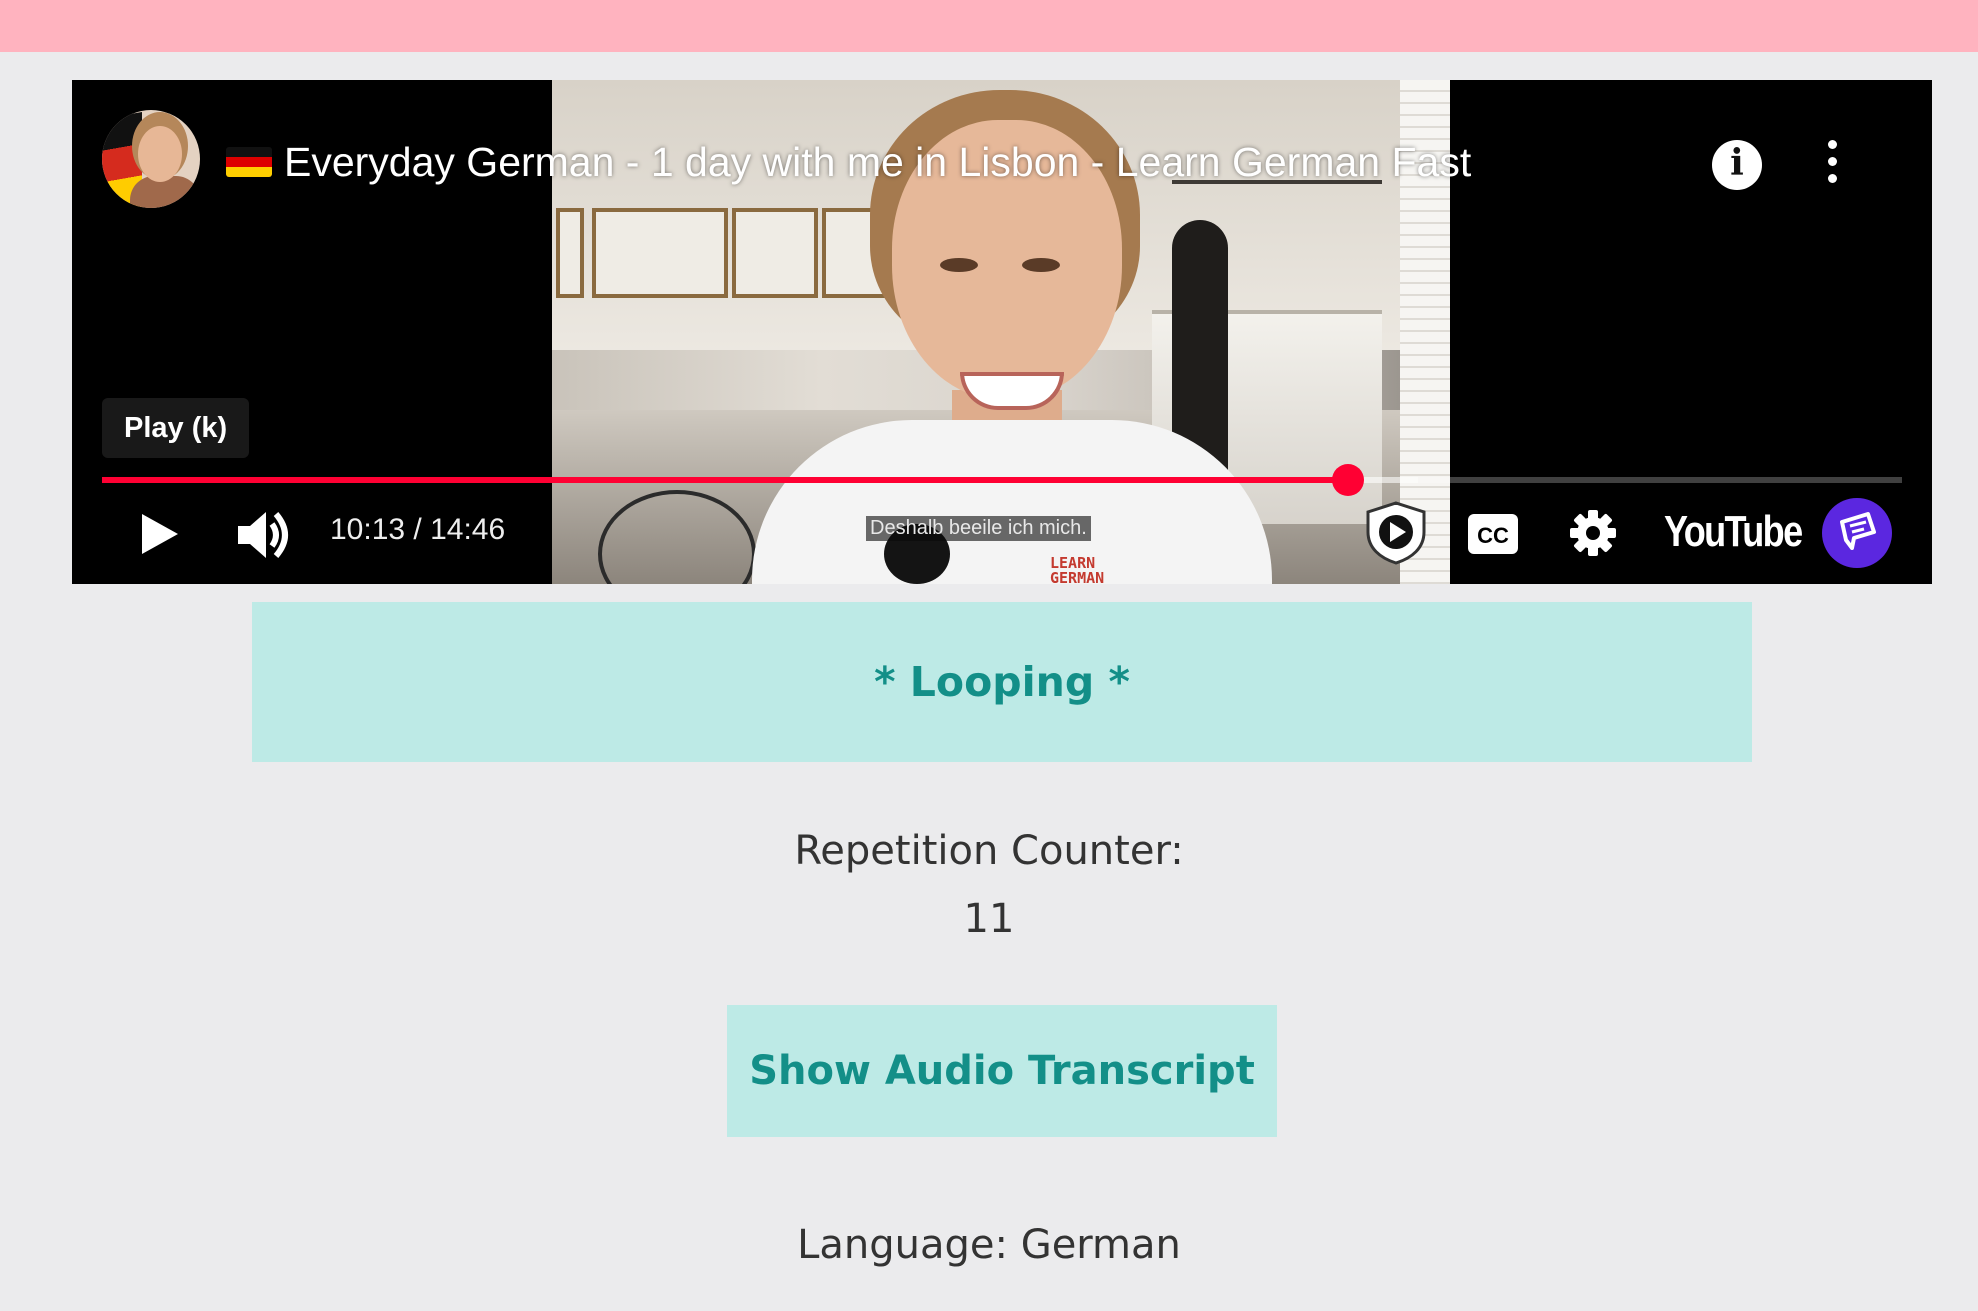 This screenshot has width=1978, height=1311. What do you see at coordinates (1733, 532) in the screenshot?
I see `youtube-logo: YouTube` at bounding box center [1733, 532].